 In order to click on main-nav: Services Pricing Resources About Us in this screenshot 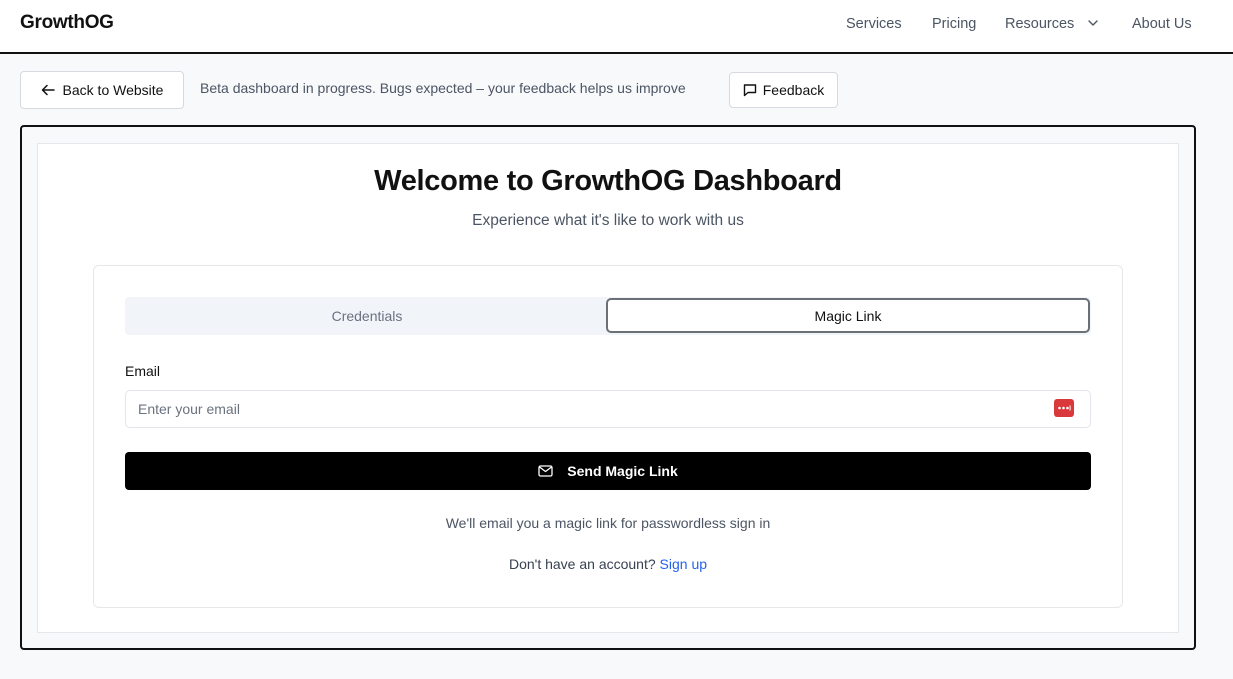, I will do `click(616, 26)`.